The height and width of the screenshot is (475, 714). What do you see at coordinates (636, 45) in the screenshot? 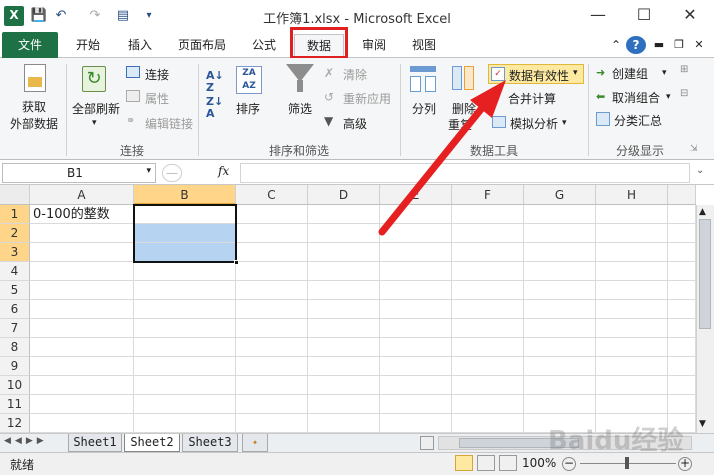
I see `help-icon: ?` at bounding box center [636, 45].